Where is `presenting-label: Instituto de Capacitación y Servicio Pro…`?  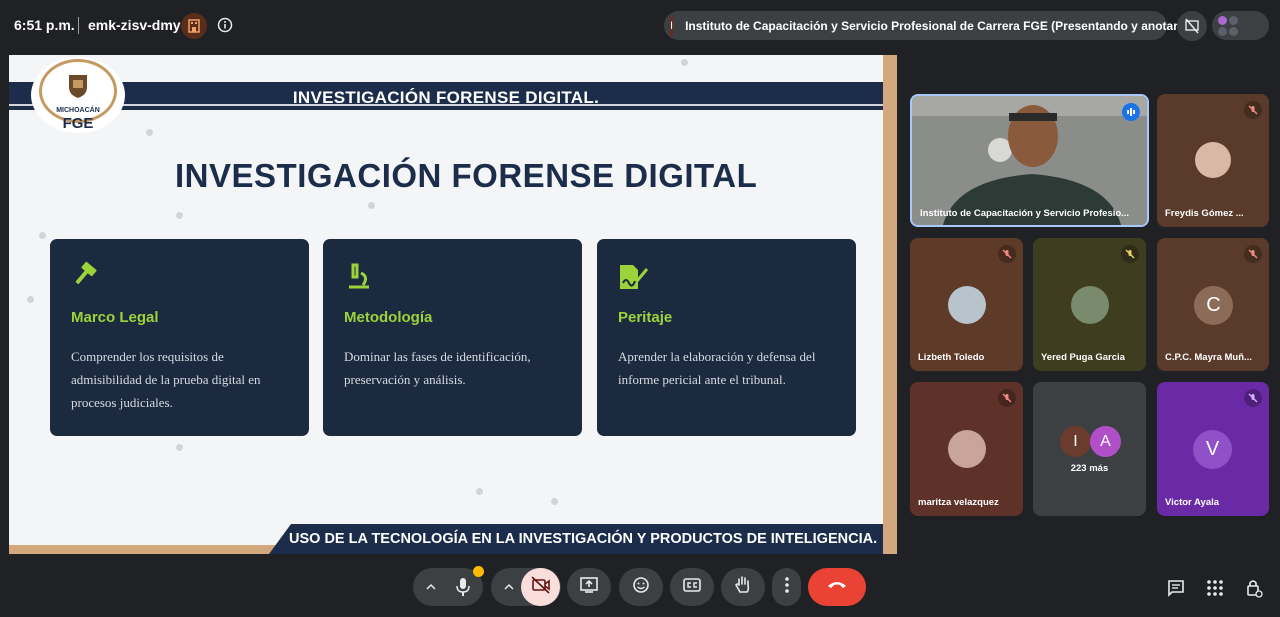
presenting-label: Instituto de Capacitación y Servicio Pro… is located at coordinates (942, 25).